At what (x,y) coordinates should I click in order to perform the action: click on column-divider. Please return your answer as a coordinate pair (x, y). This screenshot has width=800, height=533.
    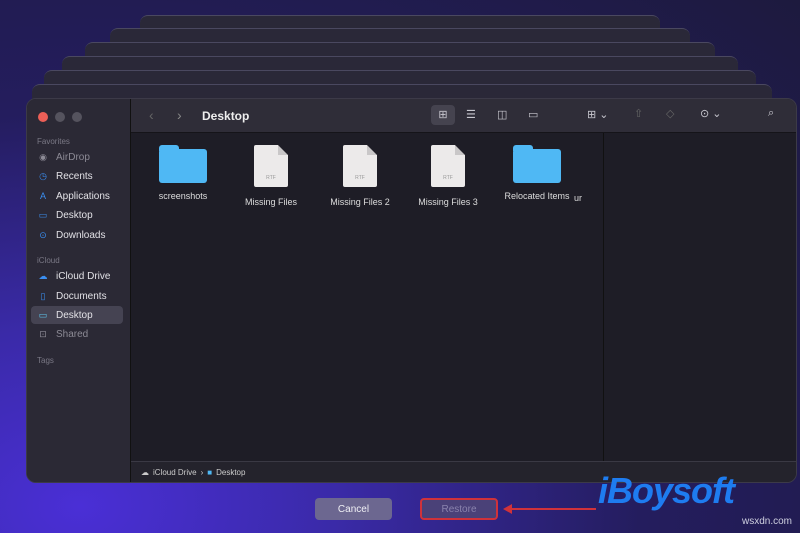
    Looking at the image, I should click on (603, 297).